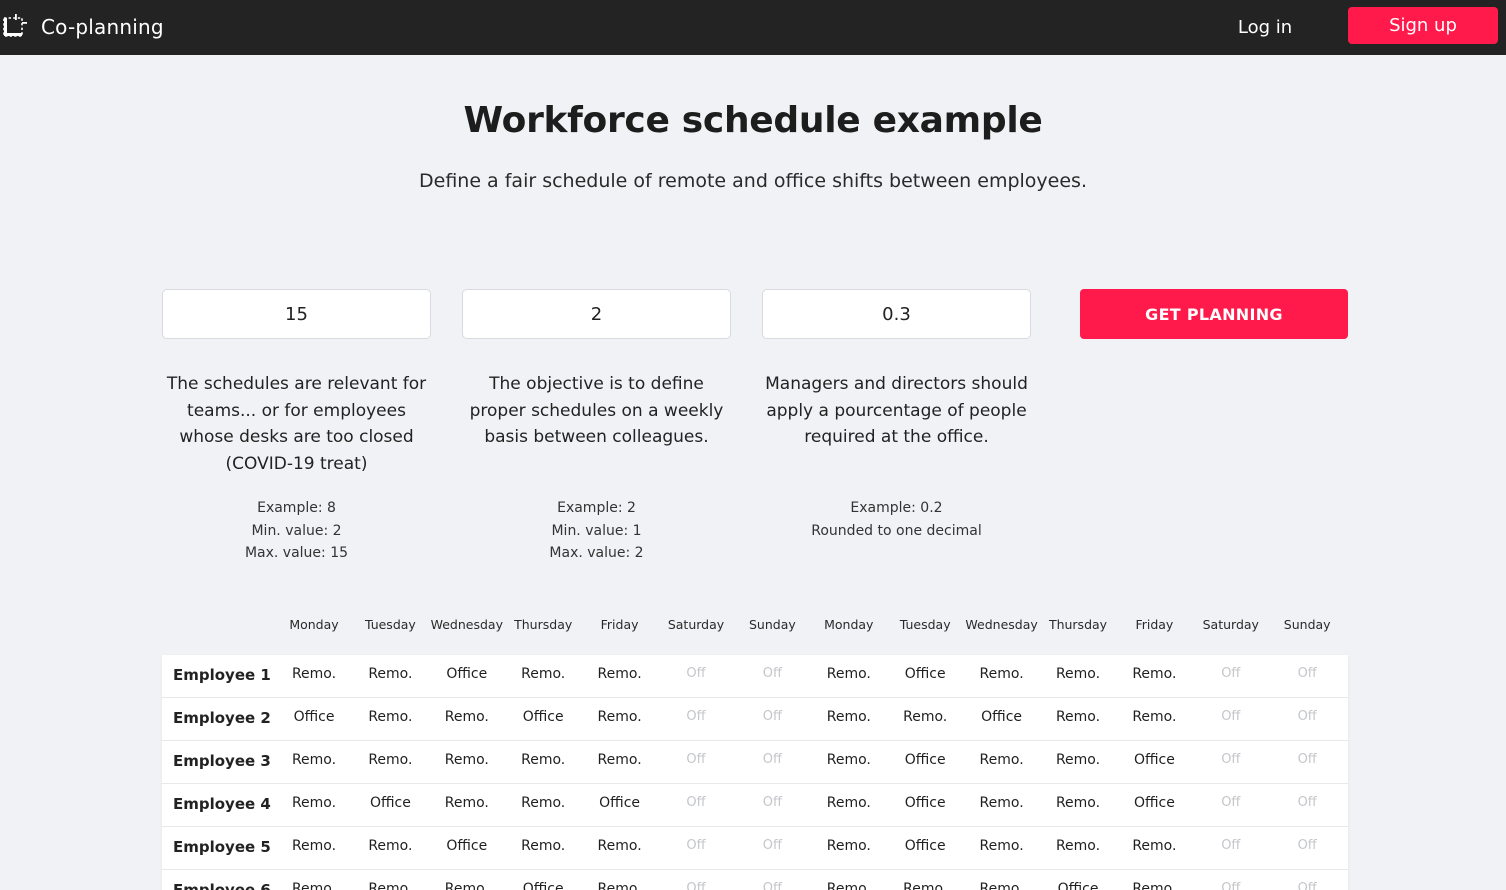 This screenshot has width=1506, height=890. I want to click on get-planning-button: GET PLANNING, so click(1214, 314).